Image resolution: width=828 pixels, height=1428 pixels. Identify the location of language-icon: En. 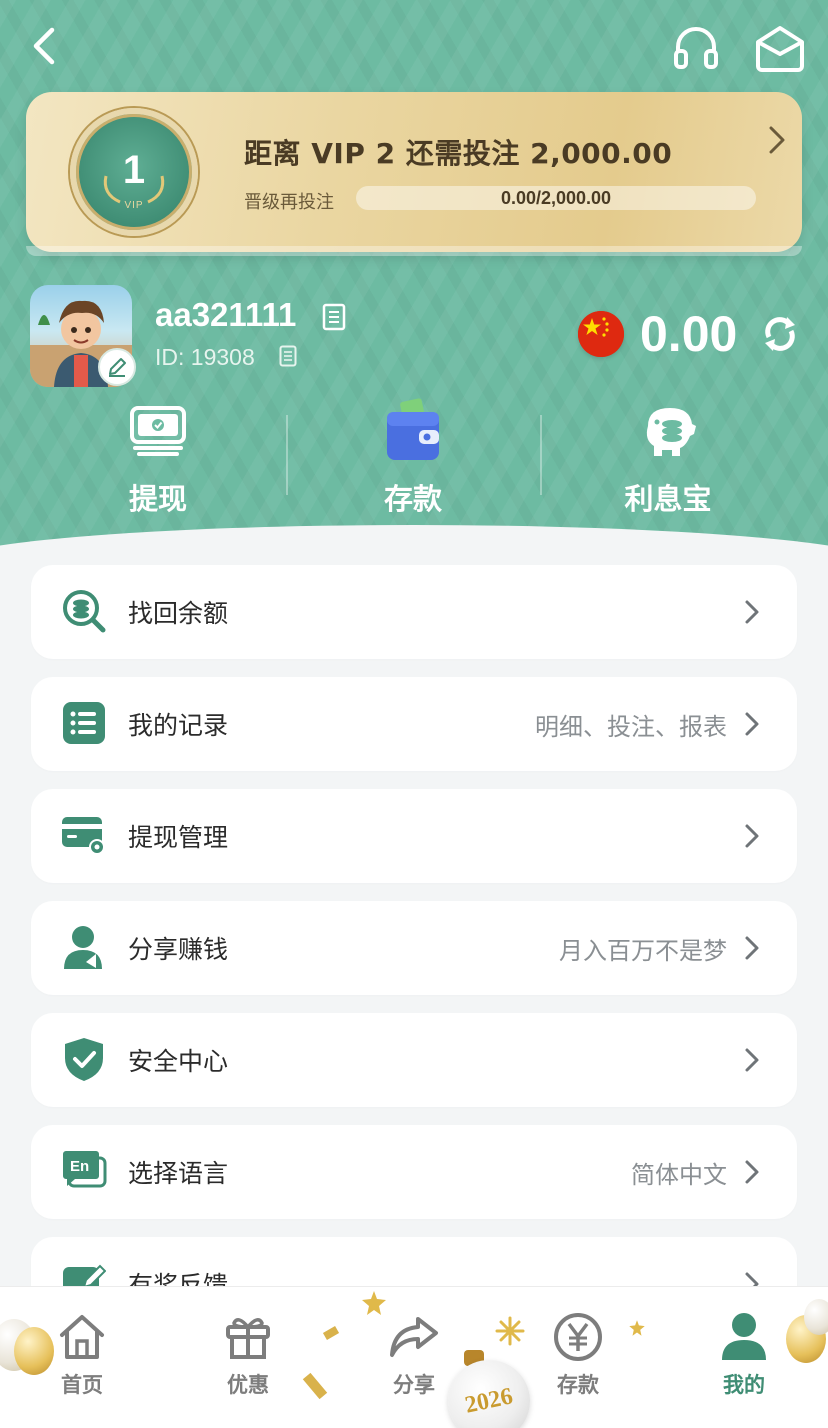
(84, 1171).